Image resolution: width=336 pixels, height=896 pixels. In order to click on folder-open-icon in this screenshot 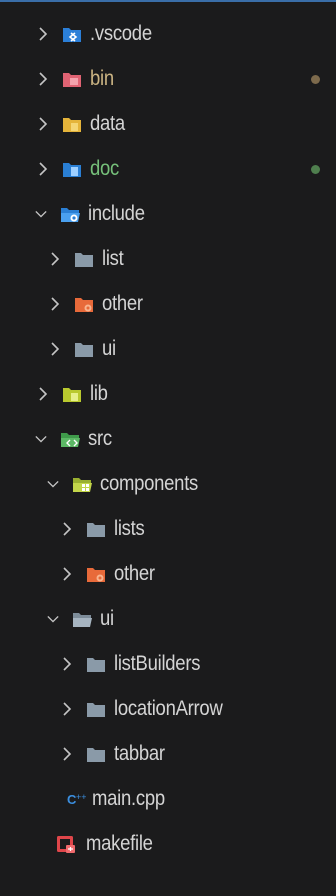, I will do `click(82, 619)`.